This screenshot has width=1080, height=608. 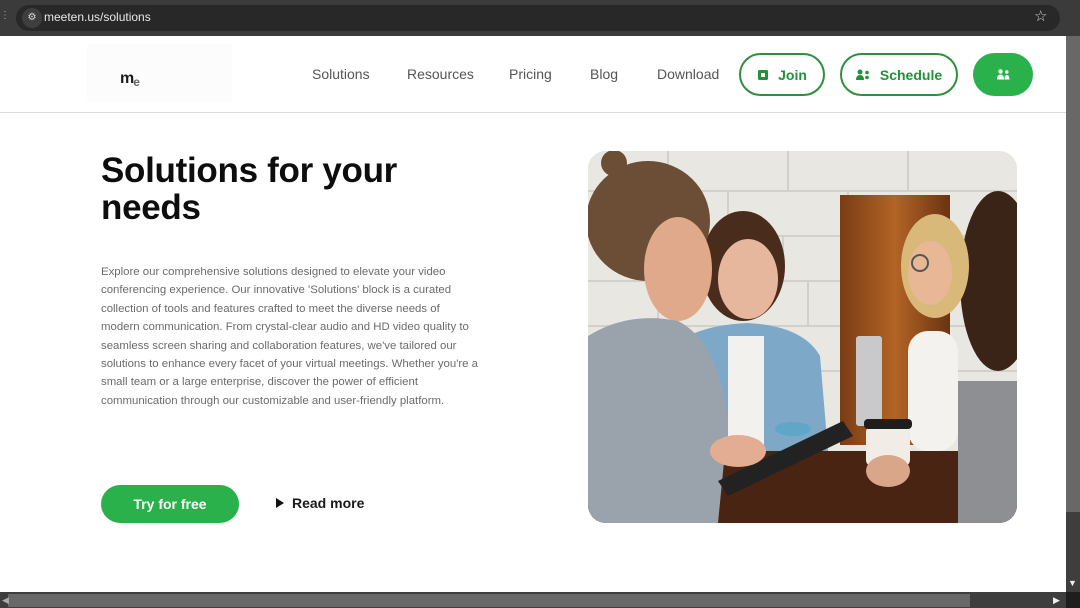 What do you see at coordinates (489, 600) in the screenshot?
I see `horizontal-scroll-thumb` at bounding box center [489, 600].